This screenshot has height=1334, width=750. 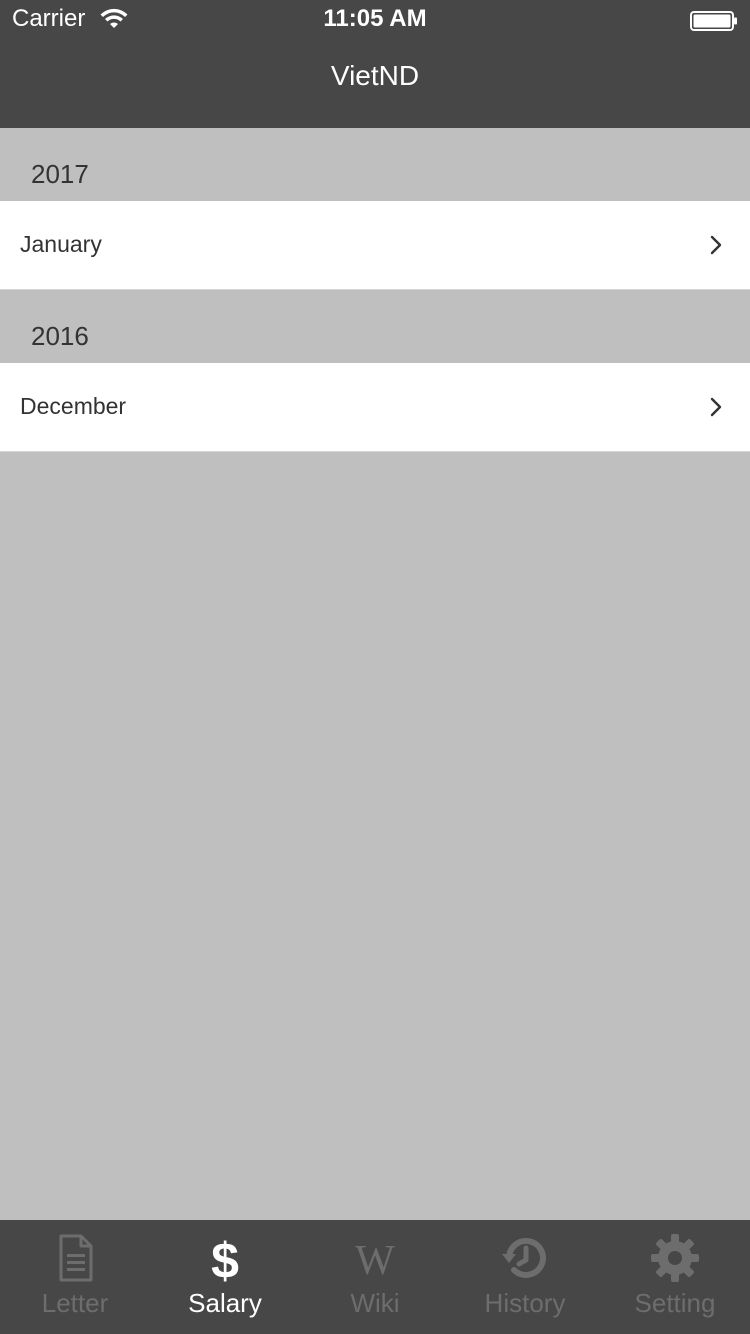 I want to click on dollar-icon: $, so click(x=225, y=1258).